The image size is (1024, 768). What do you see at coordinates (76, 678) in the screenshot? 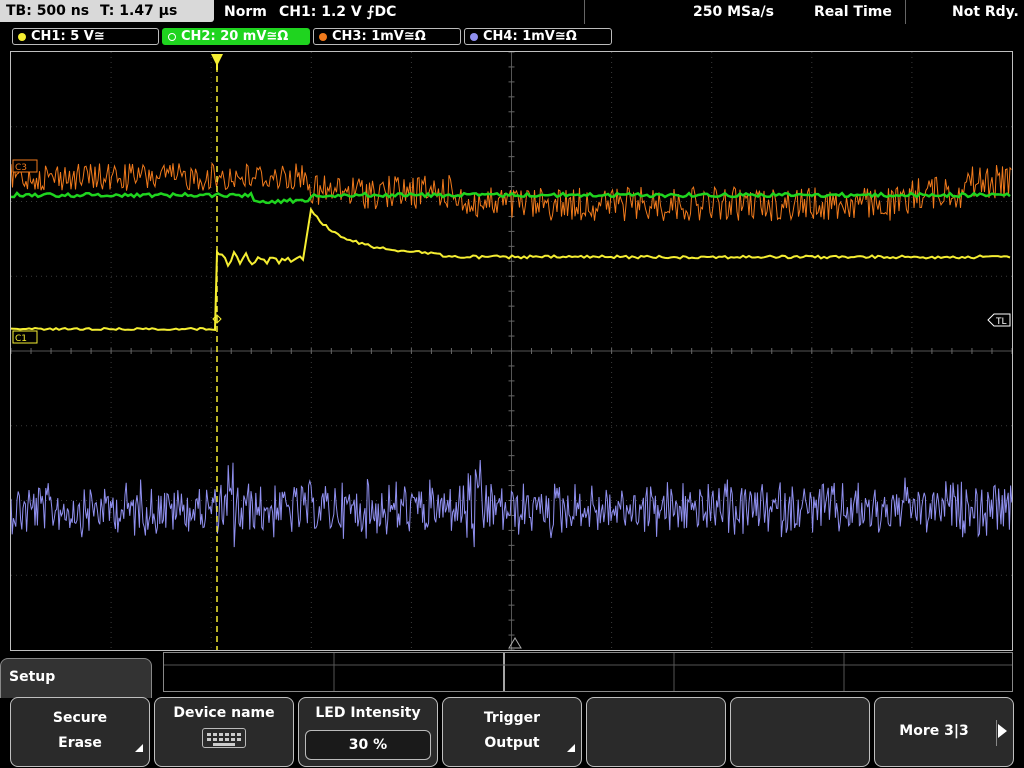
I see `menu-title-tab: Setup` at bounding box center [76, 678].